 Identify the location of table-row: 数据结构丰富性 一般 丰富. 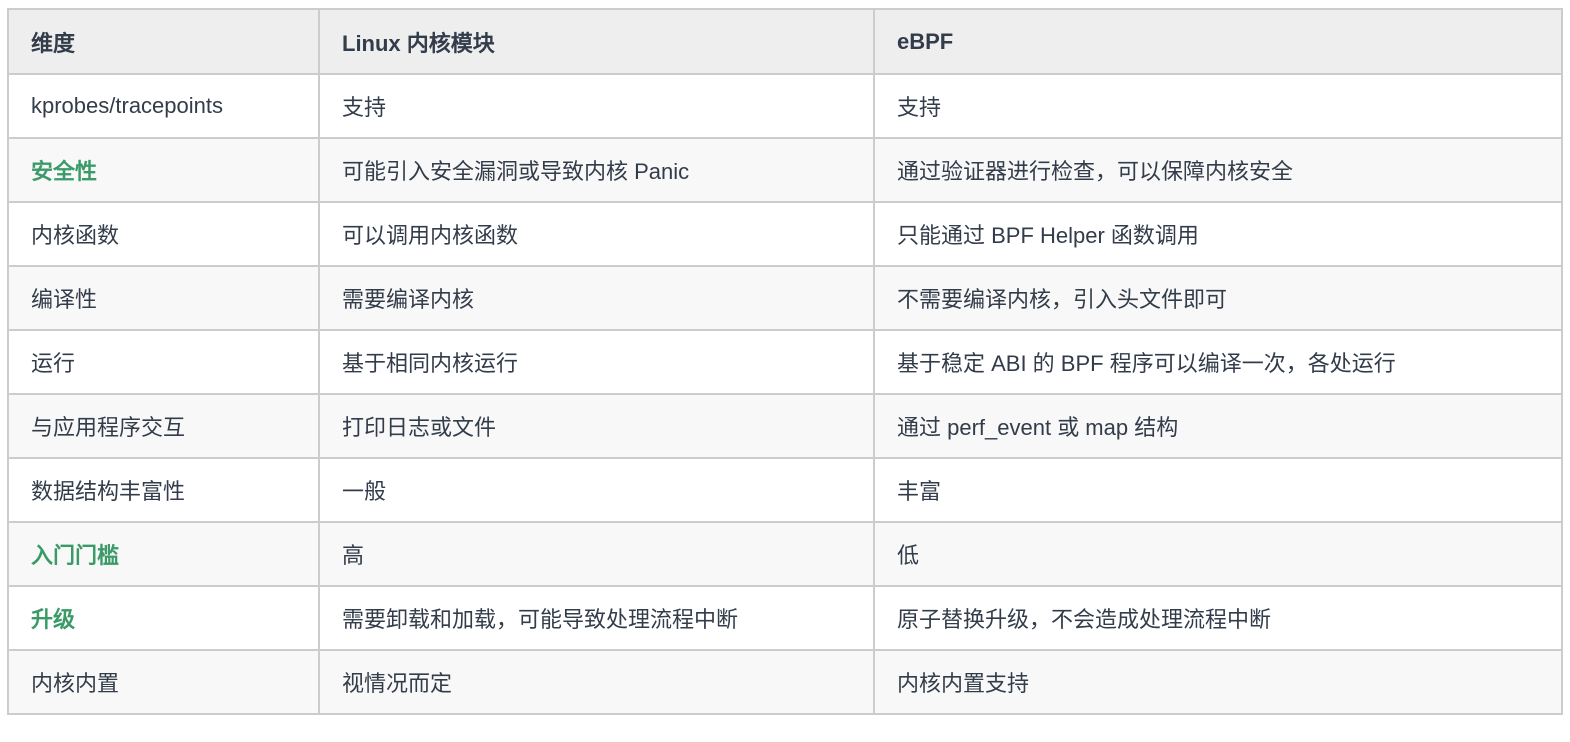
(785, 490).